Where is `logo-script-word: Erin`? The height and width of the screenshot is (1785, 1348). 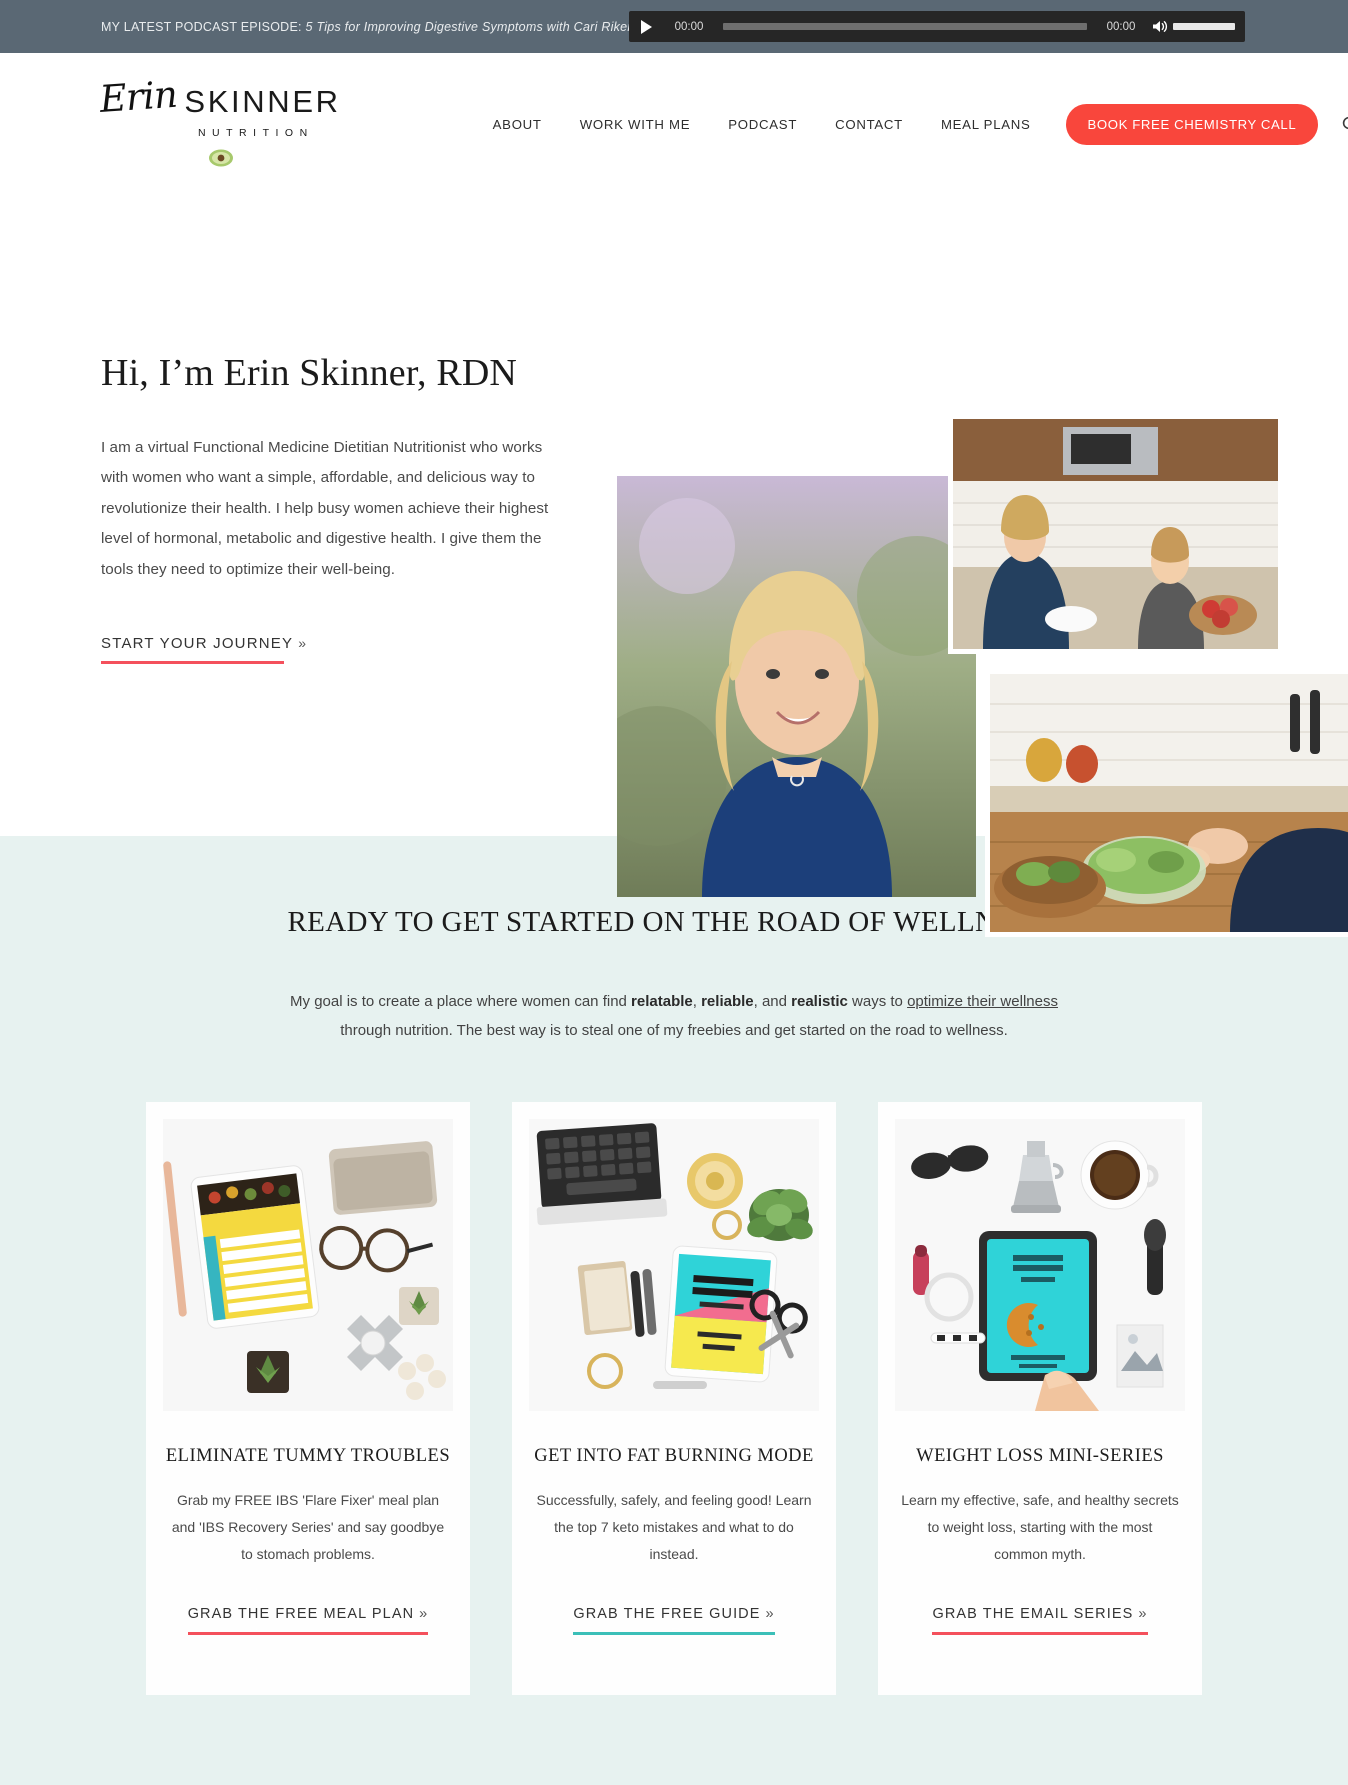 logo-script-word: Erin is located at coordinates (138, 96).